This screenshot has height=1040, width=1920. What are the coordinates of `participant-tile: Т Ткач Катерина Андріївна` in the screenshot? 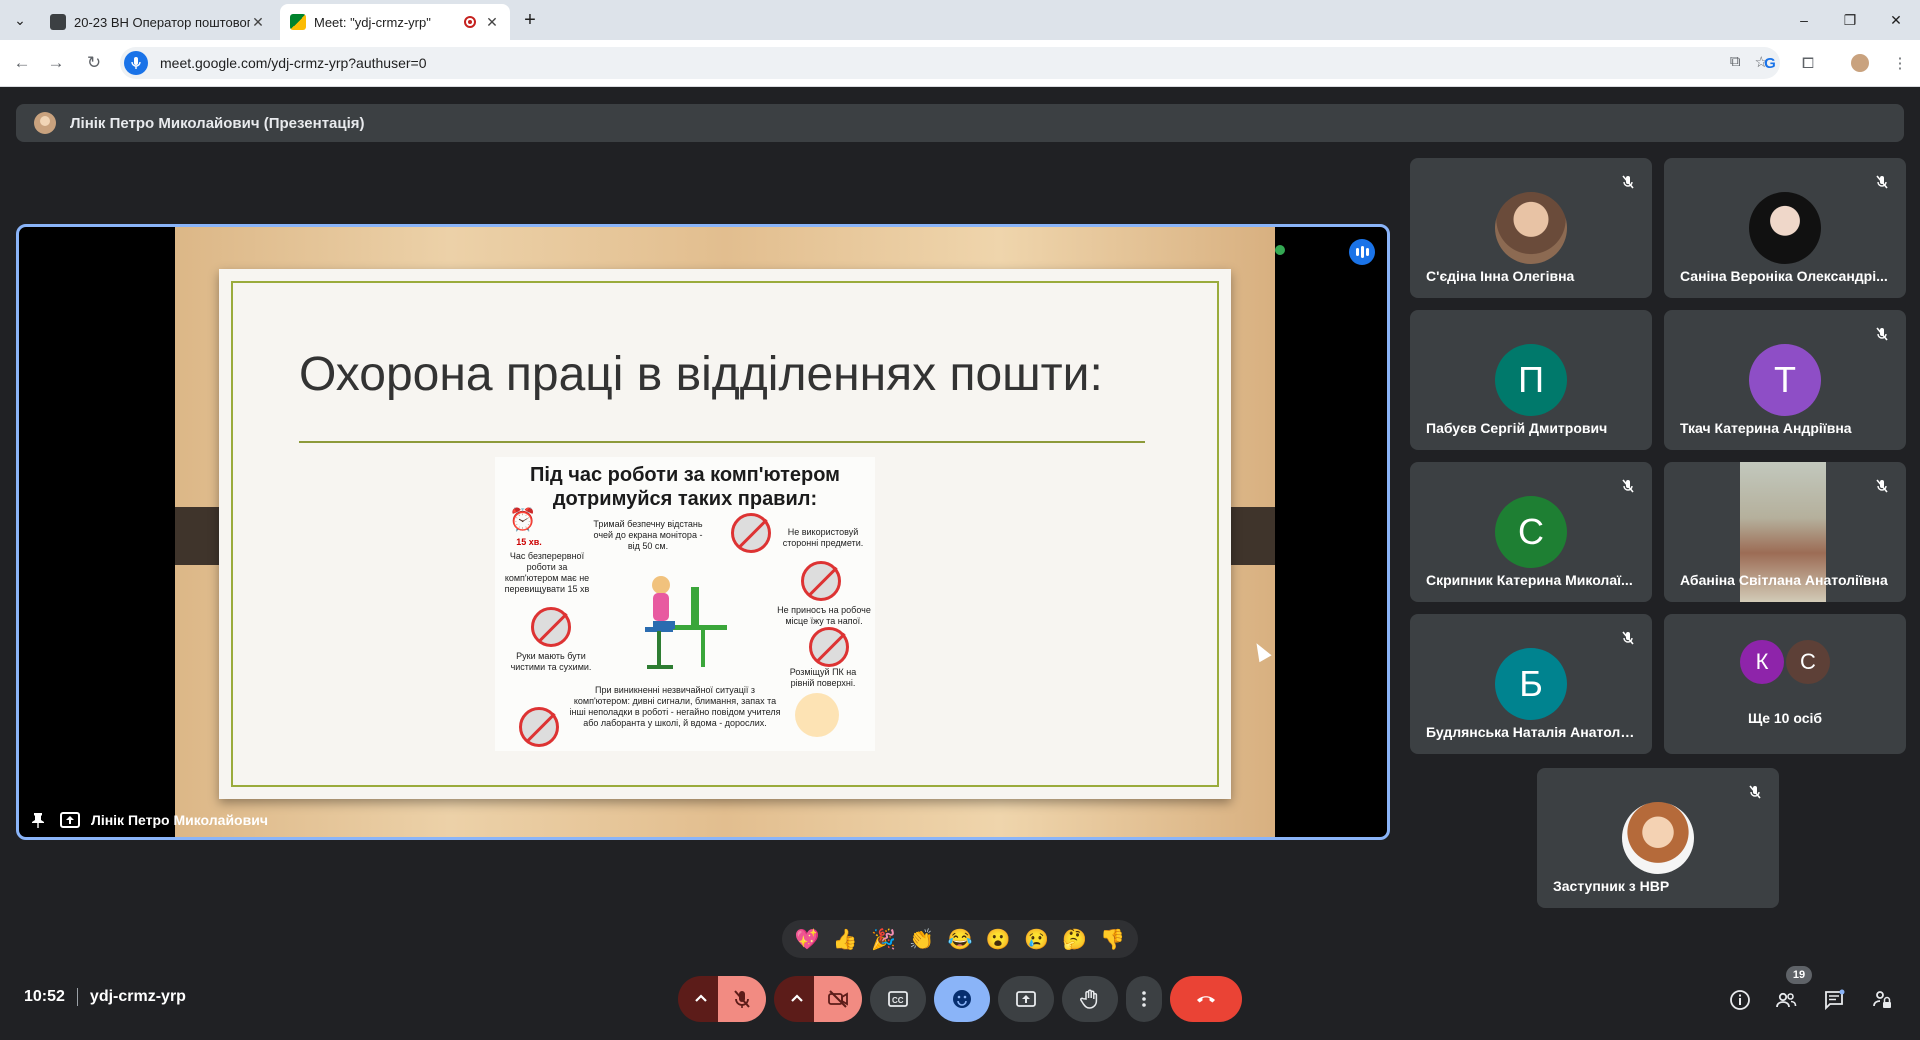 It's located at (1785, 380).